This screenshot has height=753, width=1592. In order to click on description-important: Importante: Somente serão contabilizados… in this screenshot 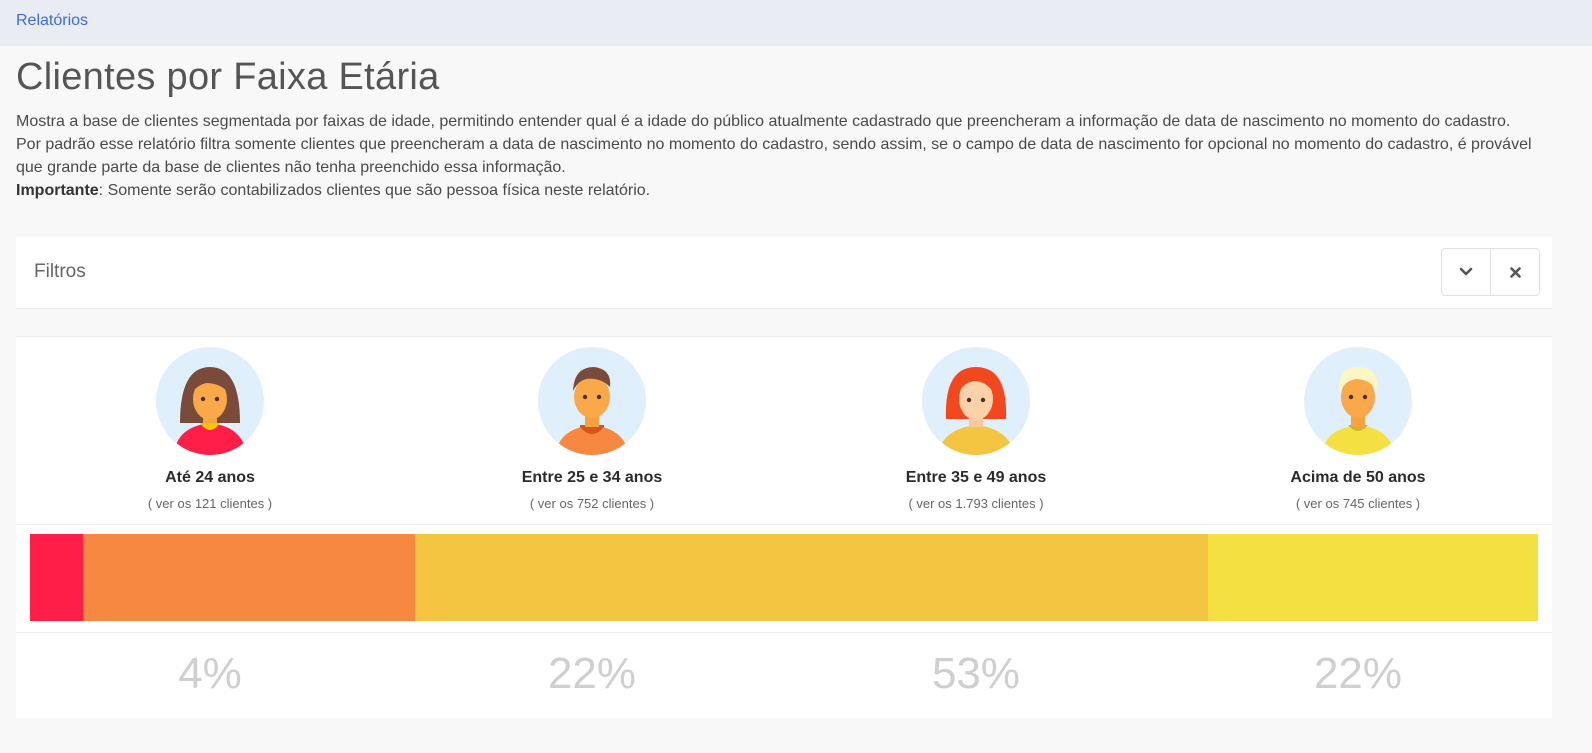, I will do `click(781, 190)`.